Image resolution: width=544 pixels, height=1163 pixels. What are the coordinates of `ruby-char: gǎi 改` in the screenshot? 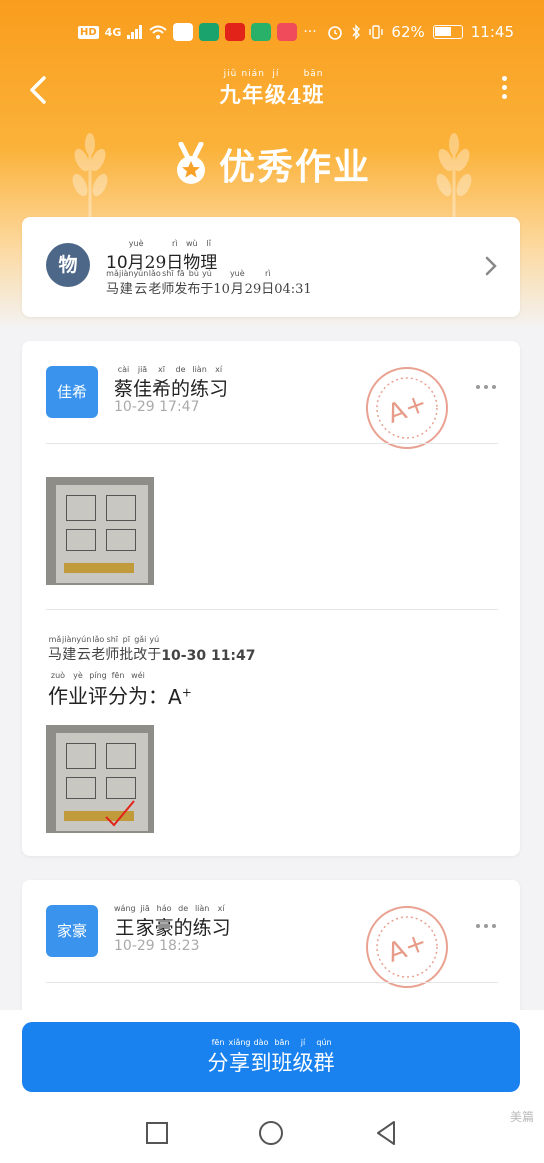 It's located at (140, 649).